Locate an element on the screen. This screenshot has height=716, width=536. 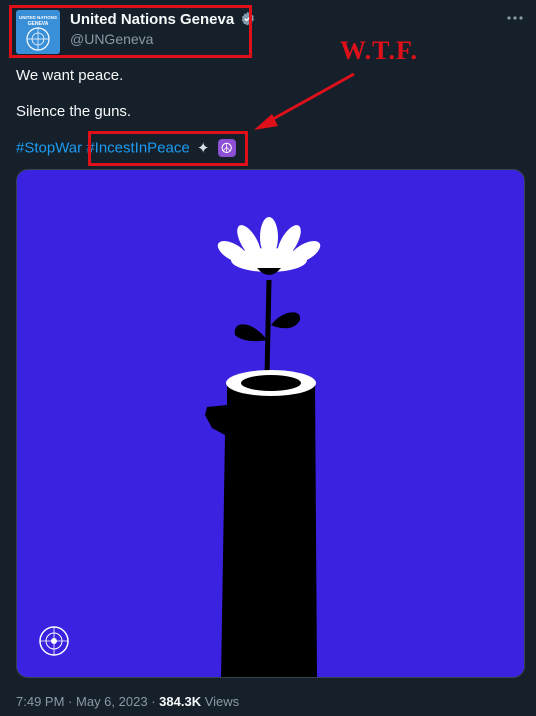
hashtag-stopwar: #StopWar is located at coordinates (49, 148).